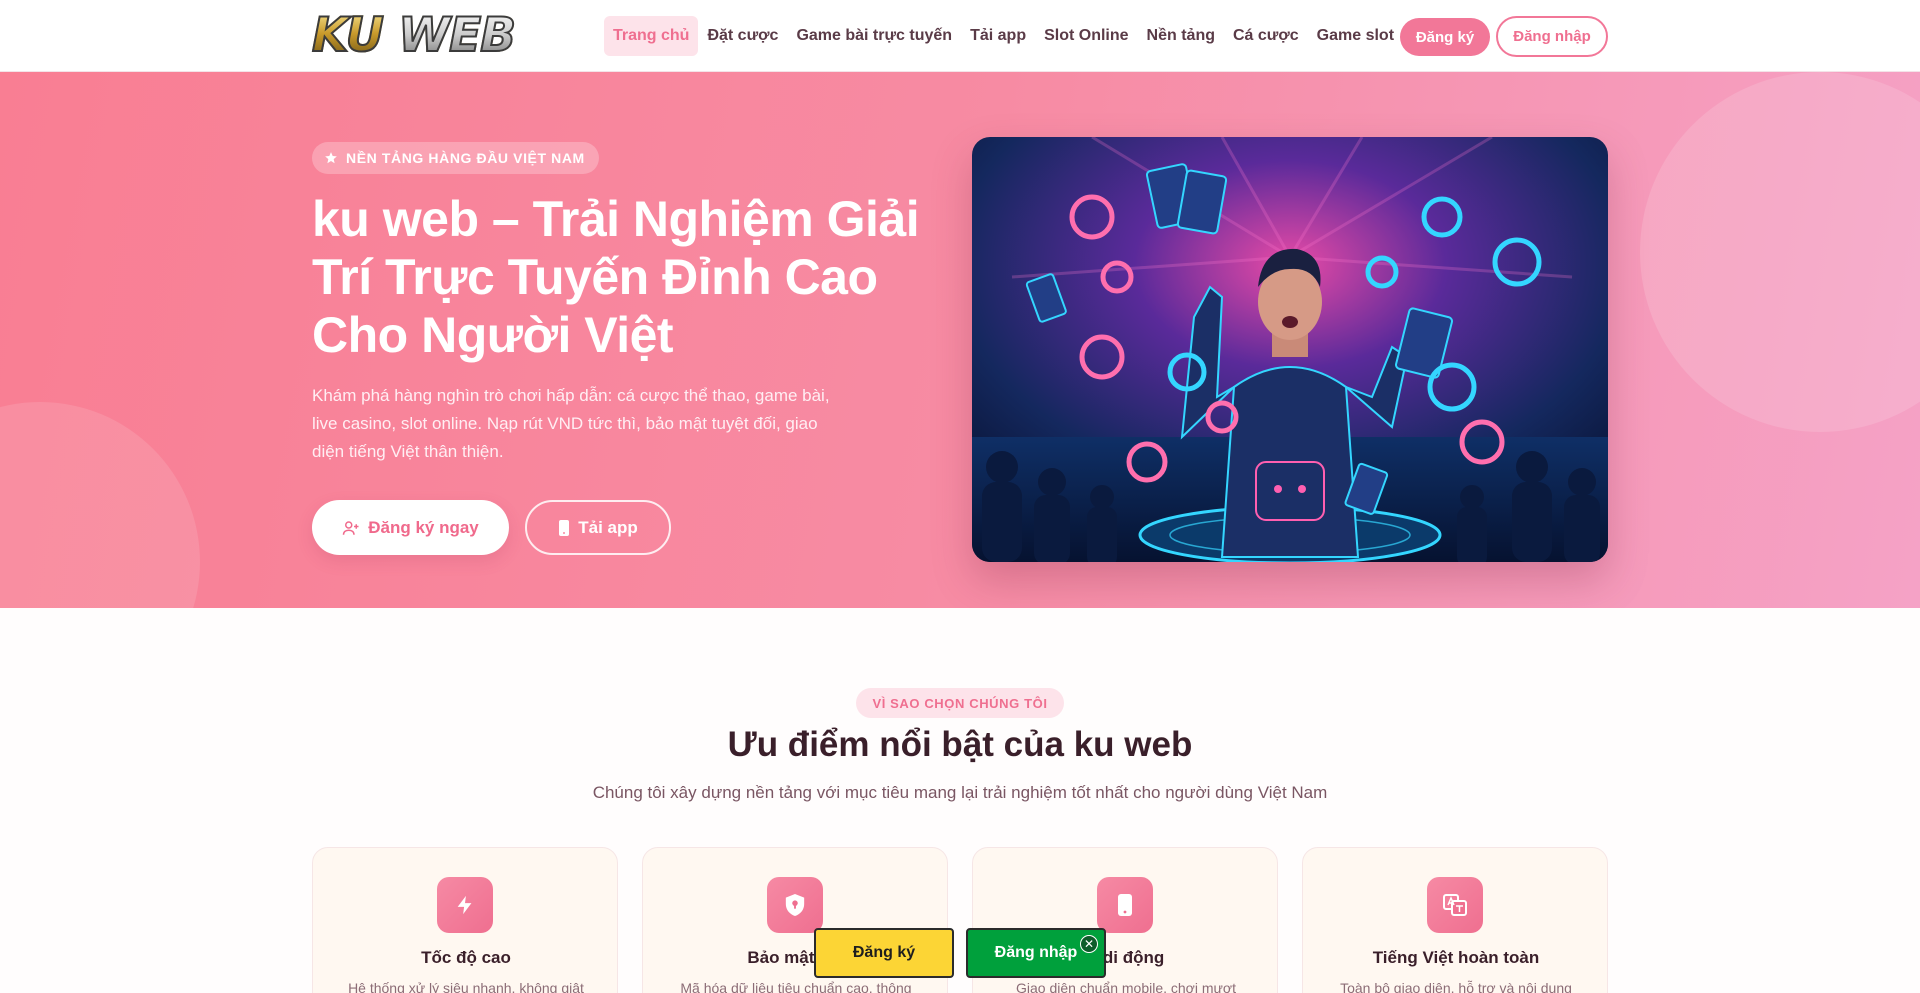 The height and width of the screenshot is (993, 1920). I want to click on header-login-button: Đăng nhập, so click(1552, 36).